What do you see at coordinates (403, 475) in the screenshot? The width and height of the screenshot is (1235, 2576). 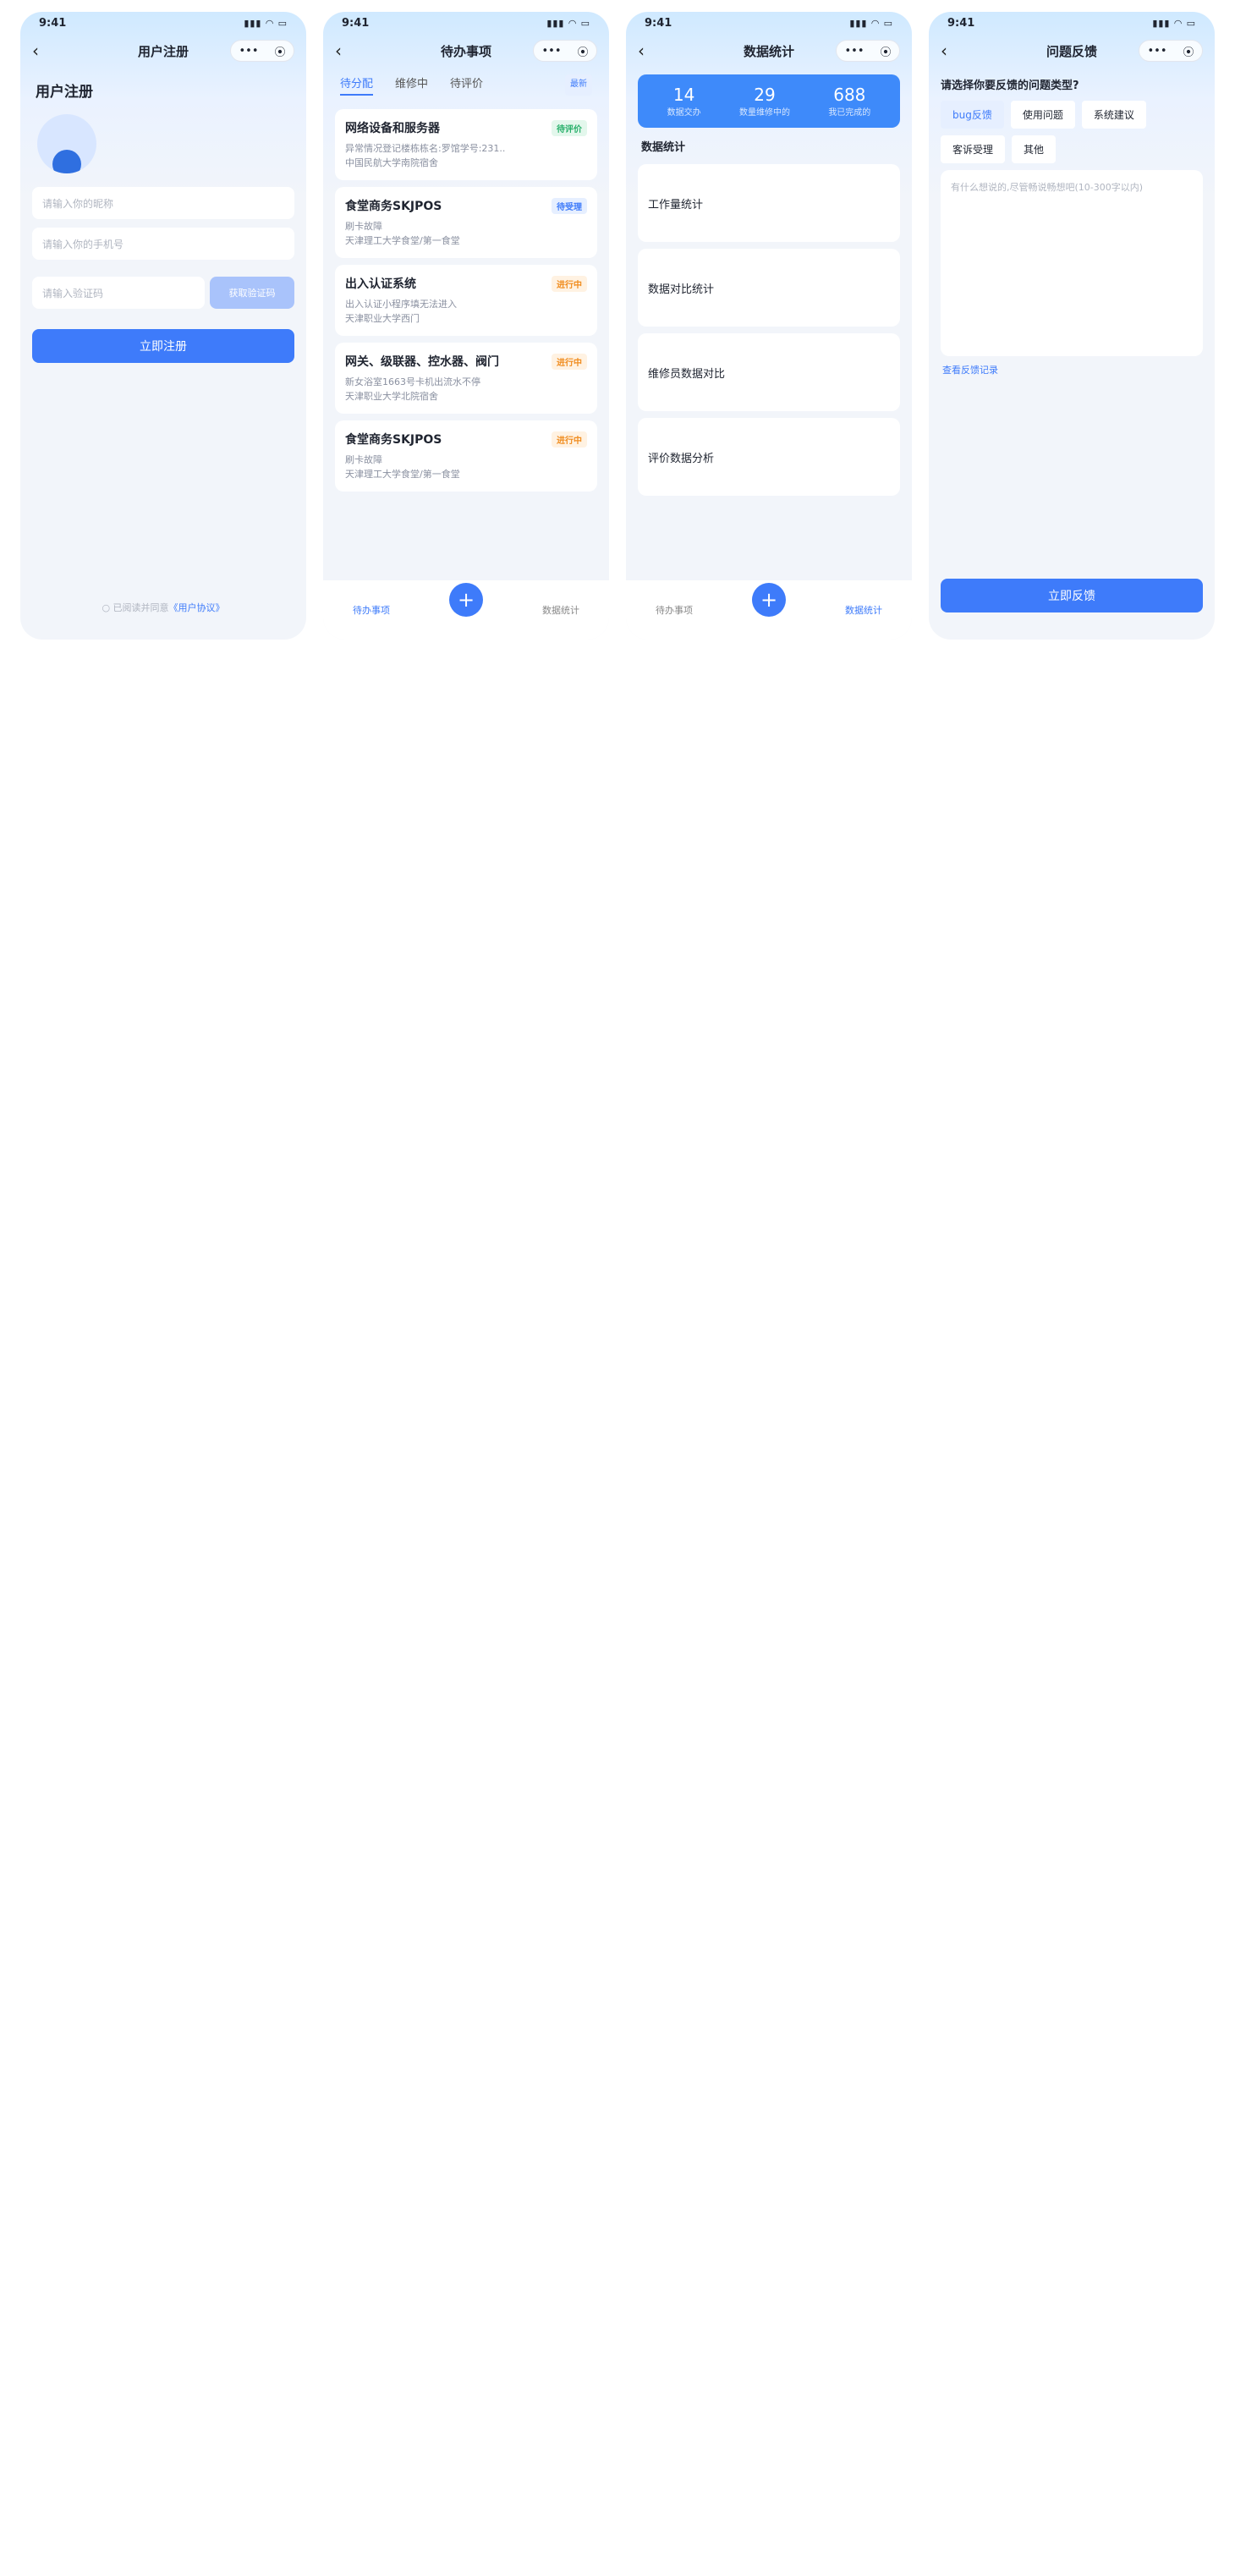 I see `repair-location: 天津理工大学食堂/第一食堂` at bounding box center [403, 475].